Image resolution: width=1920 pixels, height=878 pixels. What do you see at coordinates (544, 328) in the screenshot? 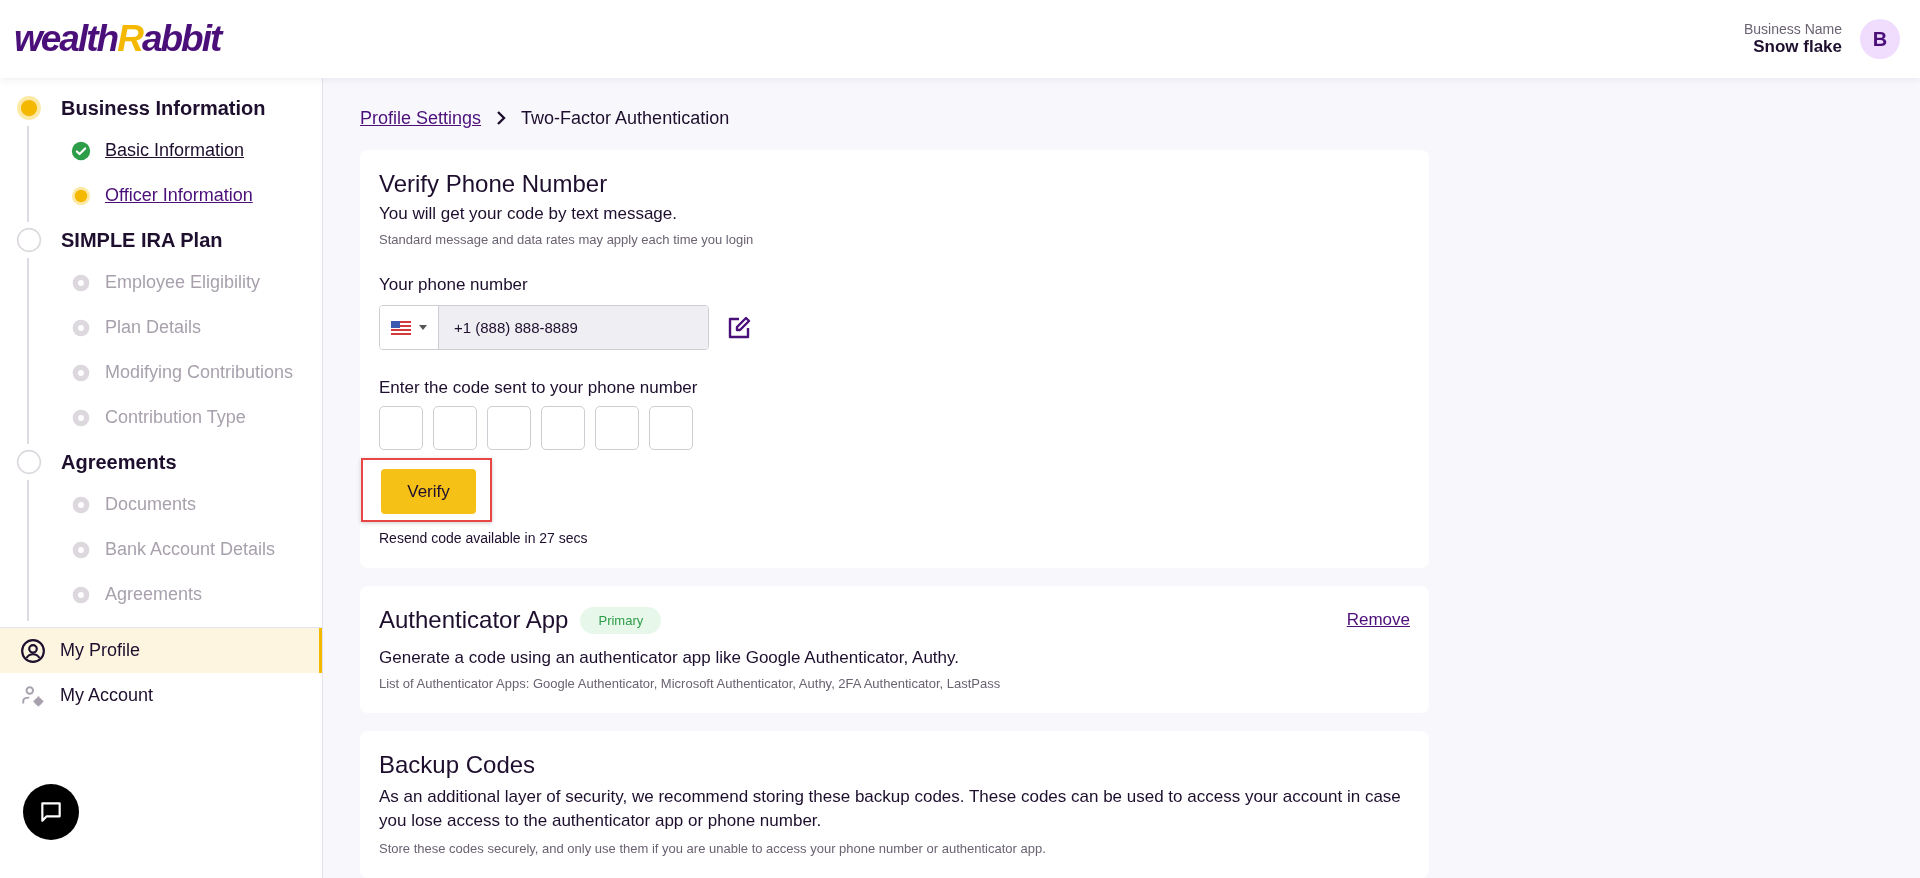
I see `phone-field: +1 (888) 888-8889` at bounding box center [544, 328].